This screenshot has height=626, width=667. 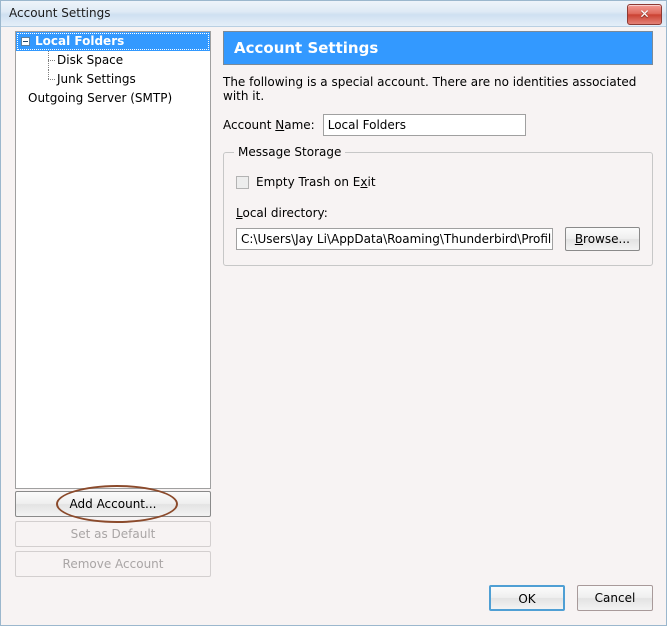 I want to click on tree-item-outgoing-server-smtp: Outgoing Server (SMTP), so click(x=113, y=98).